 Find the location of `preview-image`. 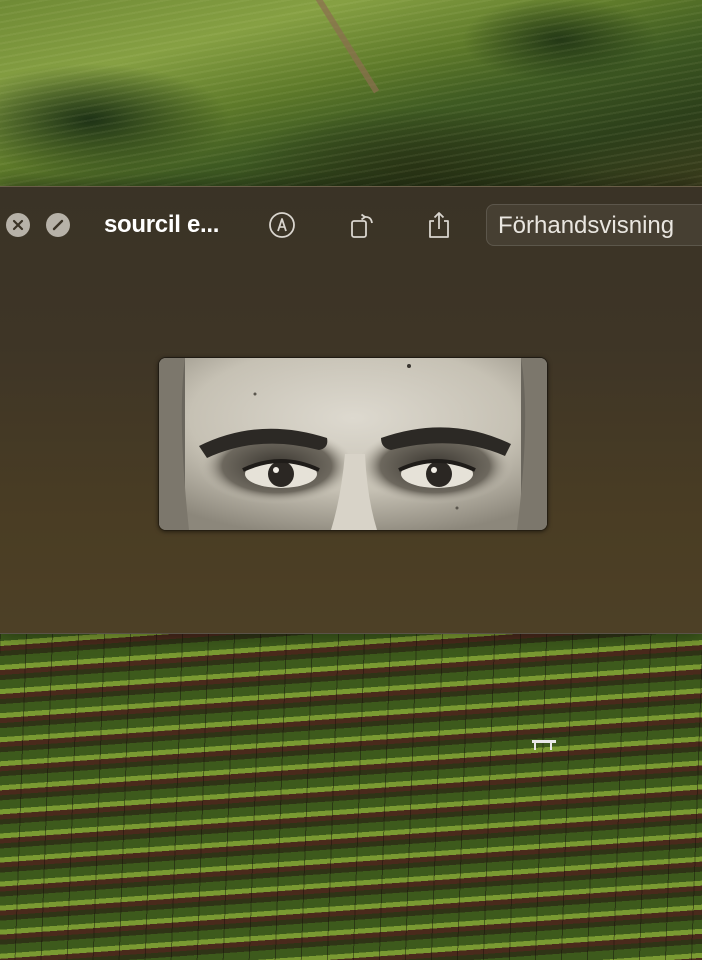

preview-image is located at coordinates (353, 444).